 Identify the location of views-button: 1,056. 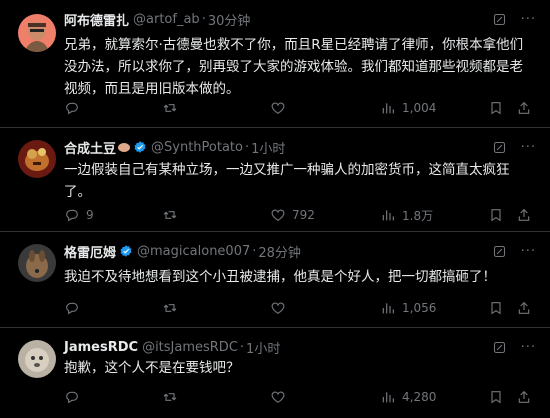
(408, 308).